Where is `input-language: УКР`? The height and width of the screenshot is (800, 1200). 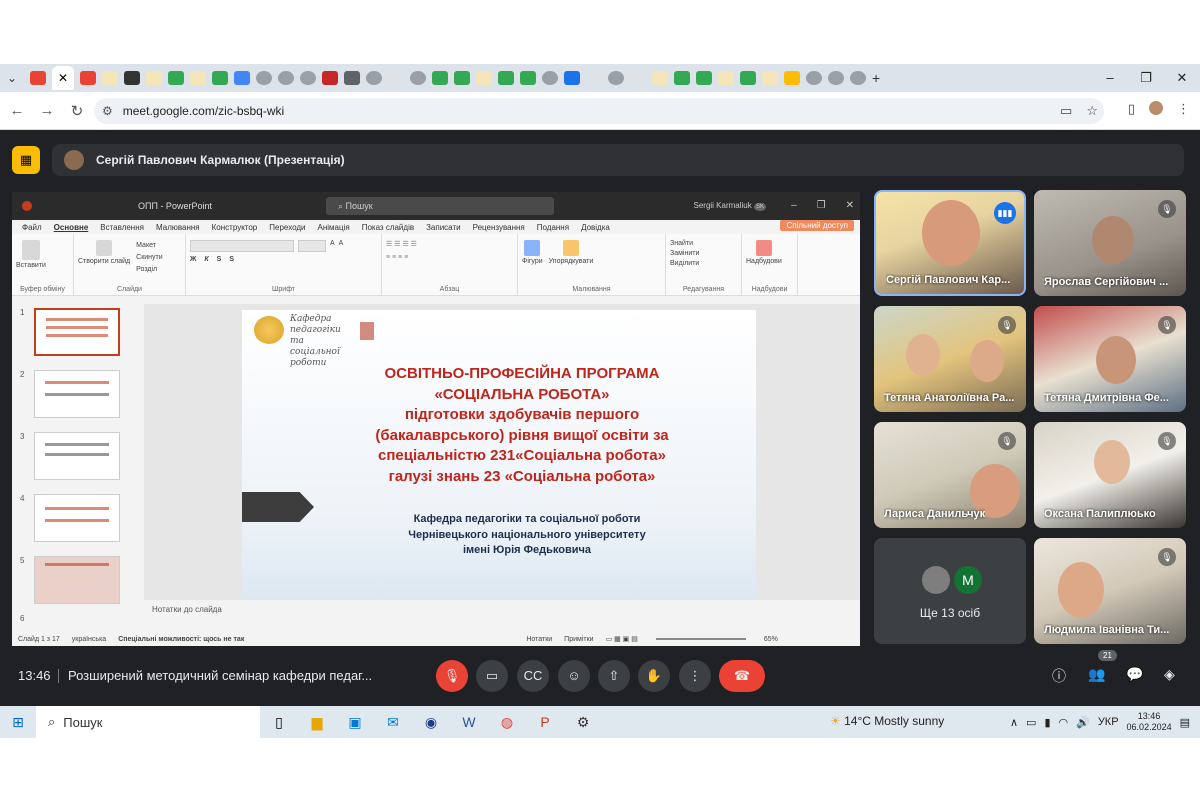
input-language: УКР is located at coordinates (1108, 722).